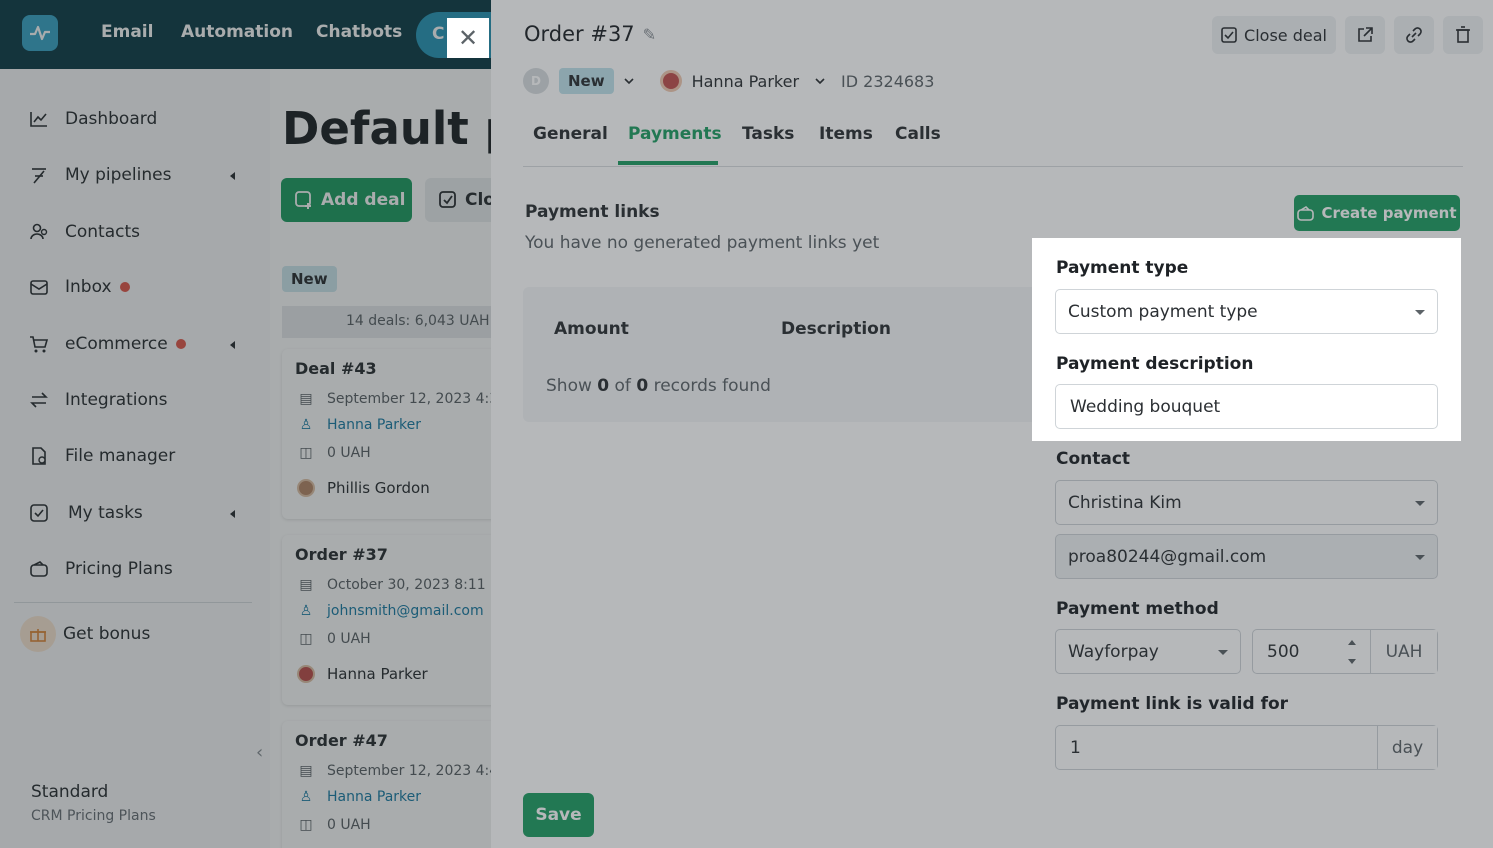  What do you see at coordinates (1145, 406) in the screenshot?
I see `payment-description-value: Wedding bouquet` at bounding box center [1145, 406].